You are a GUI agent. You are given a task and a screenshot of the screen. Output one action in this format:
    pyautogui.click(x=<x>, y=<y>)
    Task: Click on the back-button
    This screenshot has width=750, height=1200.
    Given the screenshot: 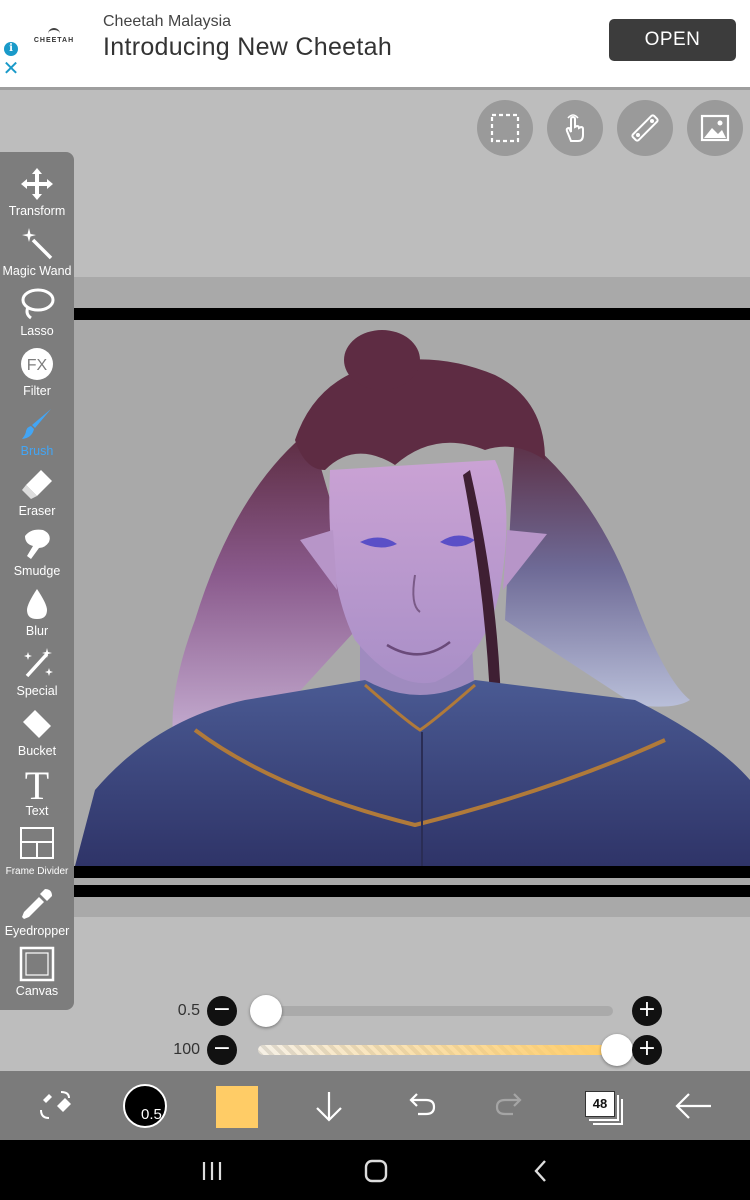 What is the action you would take?
    pyautogui.click(x=693, y=1106)
    